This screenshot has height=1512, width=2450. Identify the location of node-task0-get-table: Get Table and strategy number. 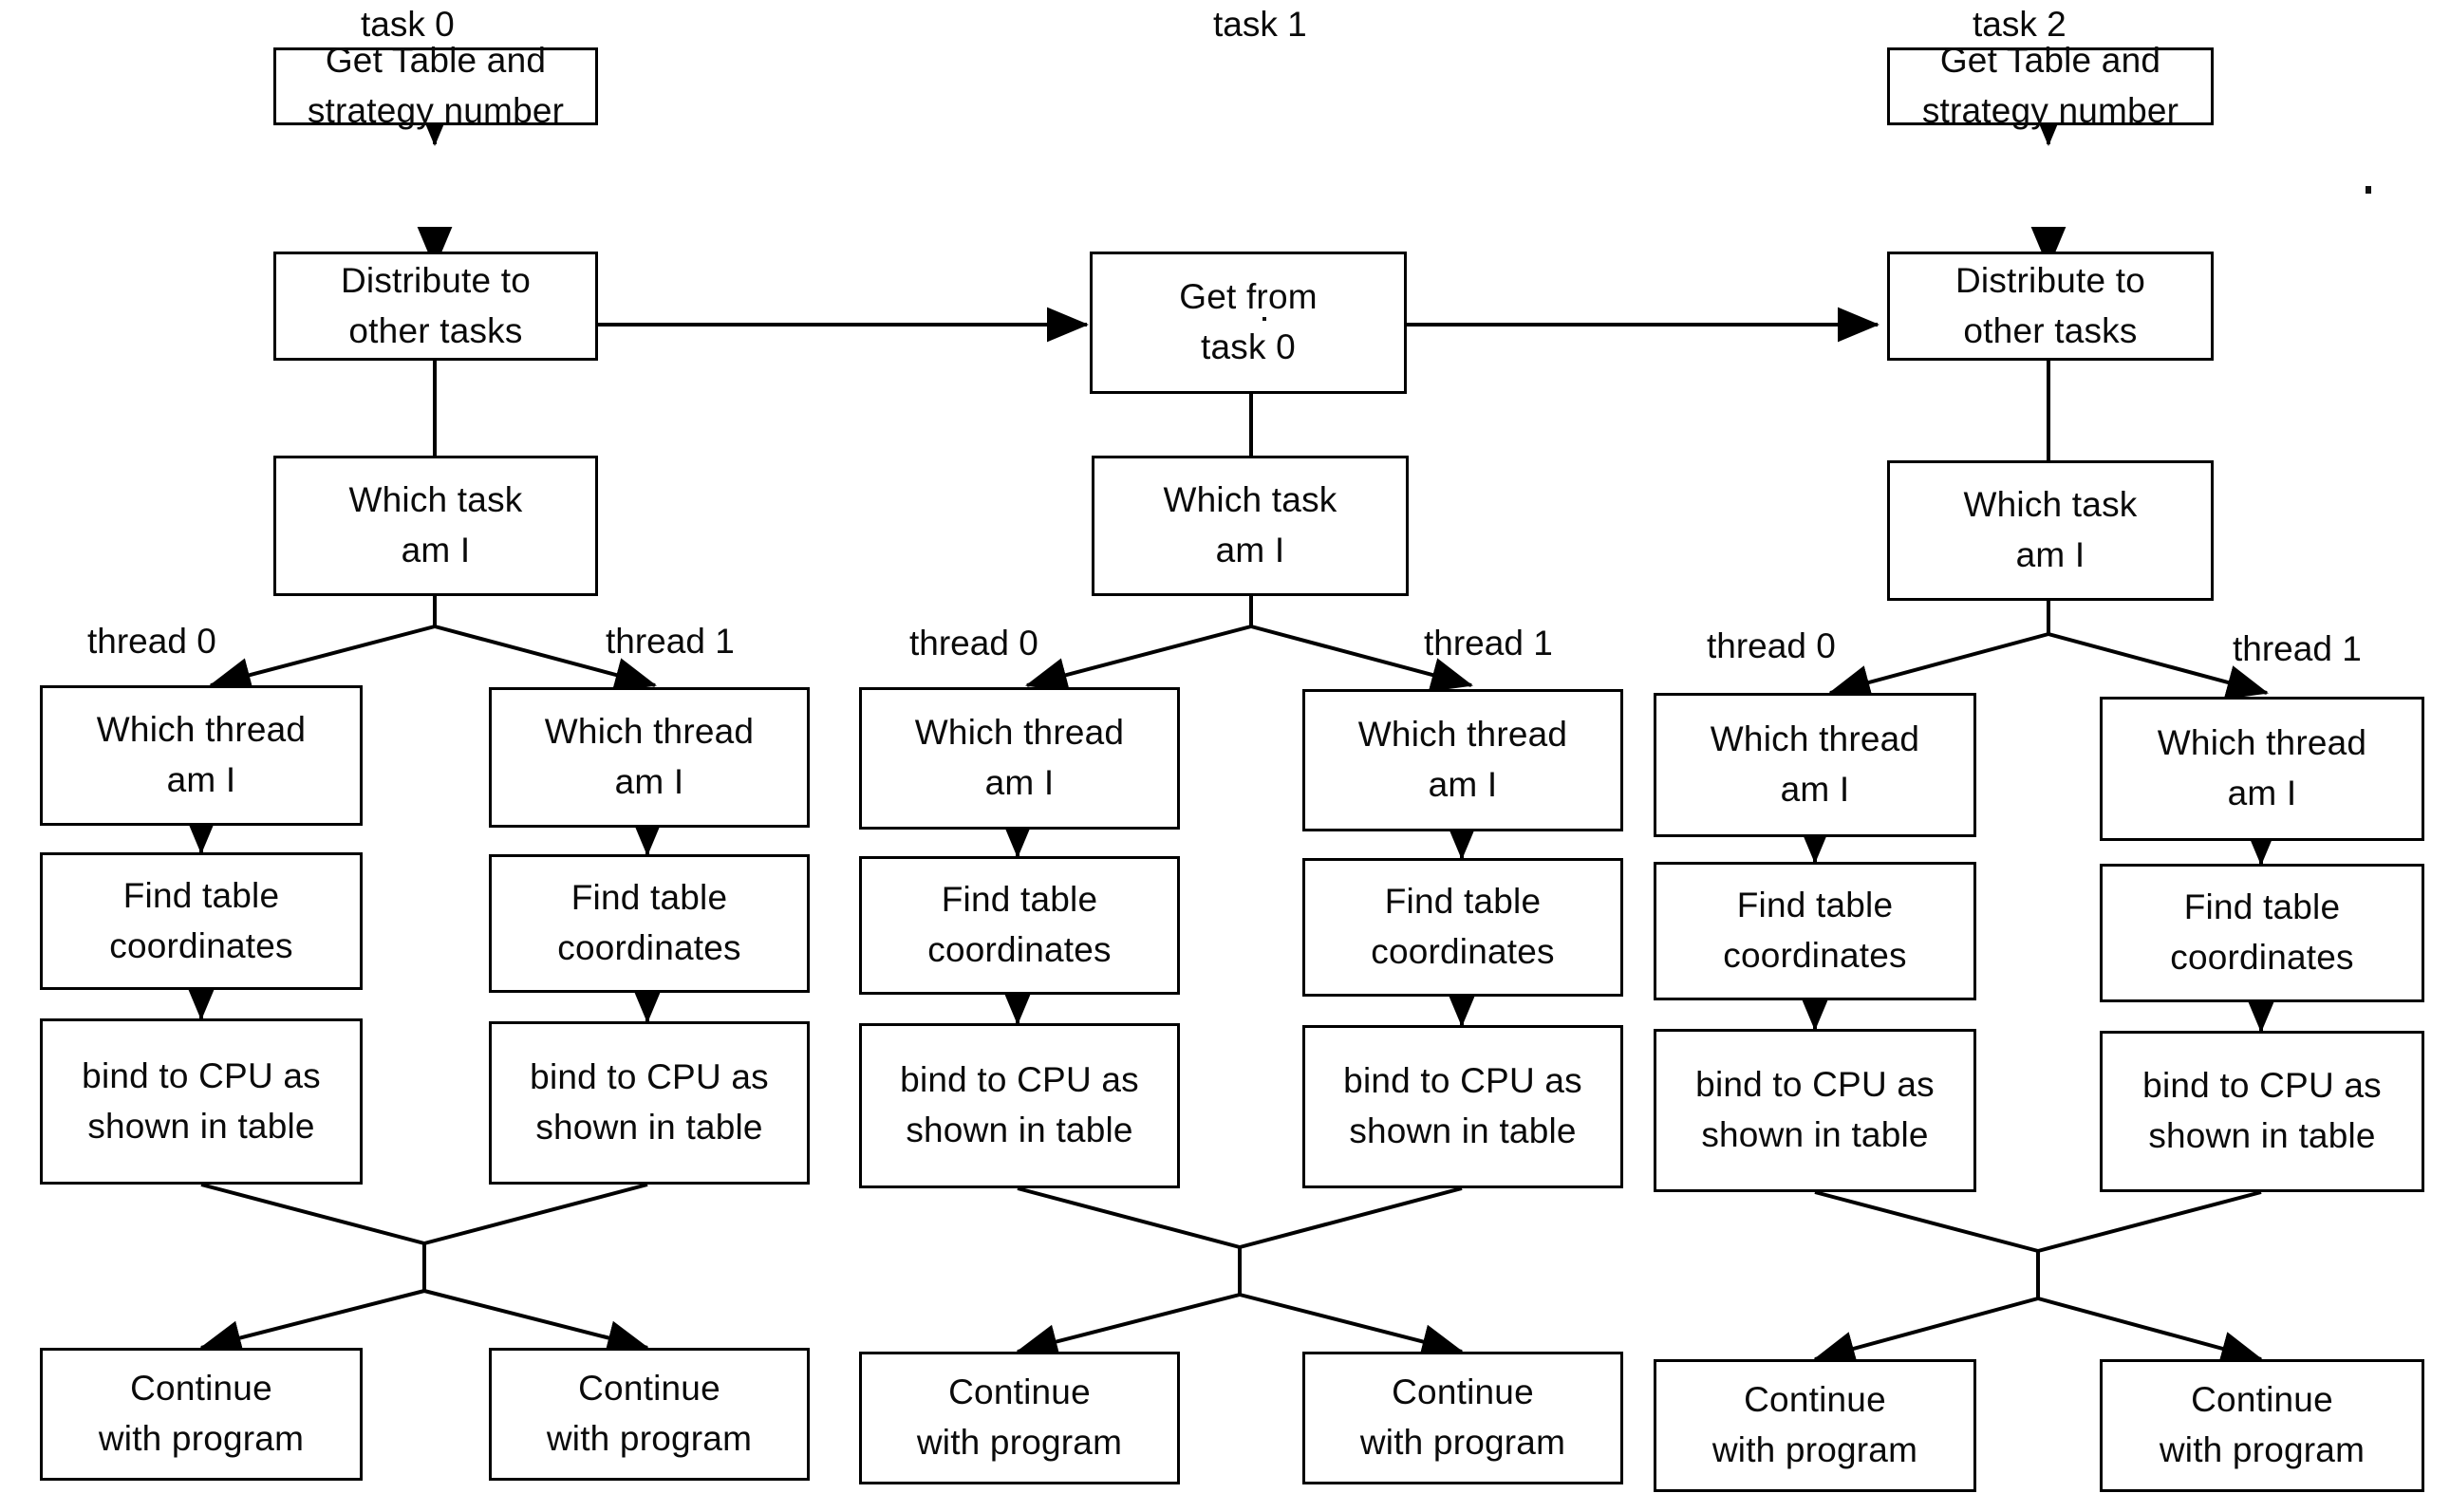
(435, 85).